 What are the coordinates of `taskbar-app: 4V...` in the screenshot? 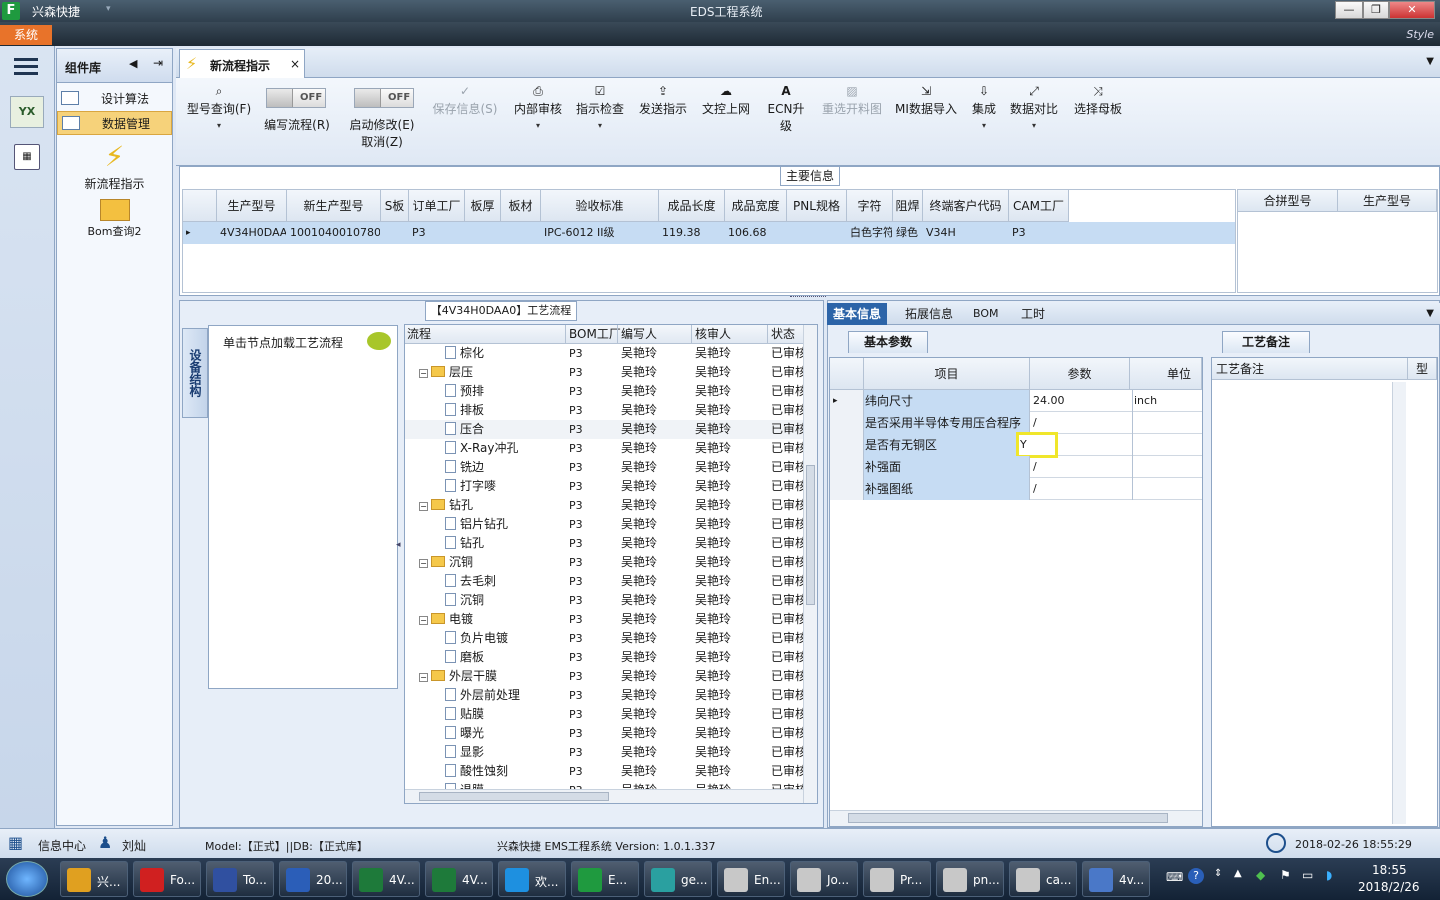 It's located at (459, 879).